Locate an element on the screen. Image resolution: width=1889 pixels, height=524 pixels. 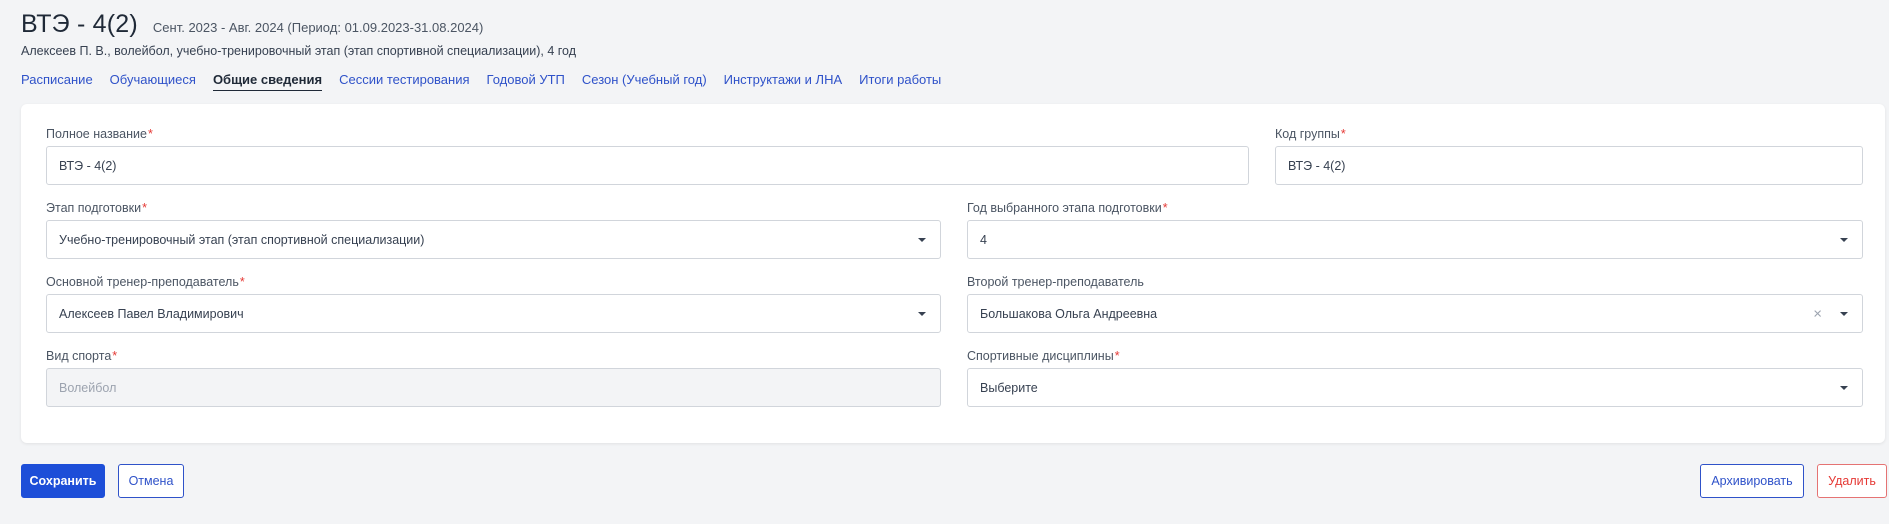
save-button: Сохранить is located at coordinates (63, 481).